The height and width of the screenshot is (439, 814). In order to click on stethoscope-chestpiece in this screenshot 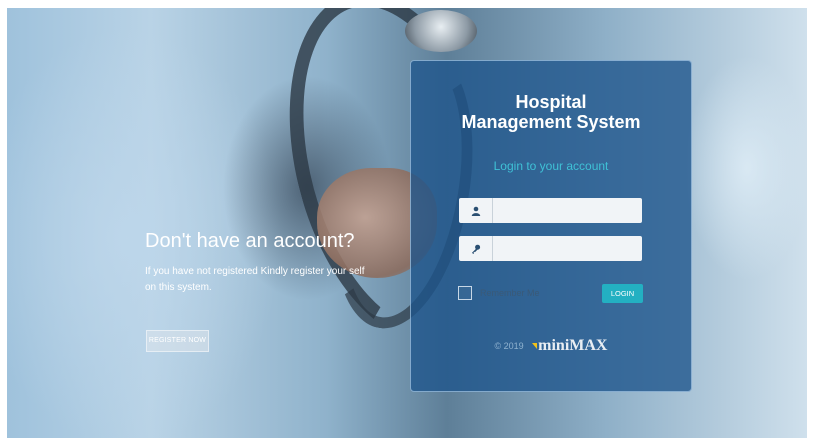, I will do `click(441, 31)`.